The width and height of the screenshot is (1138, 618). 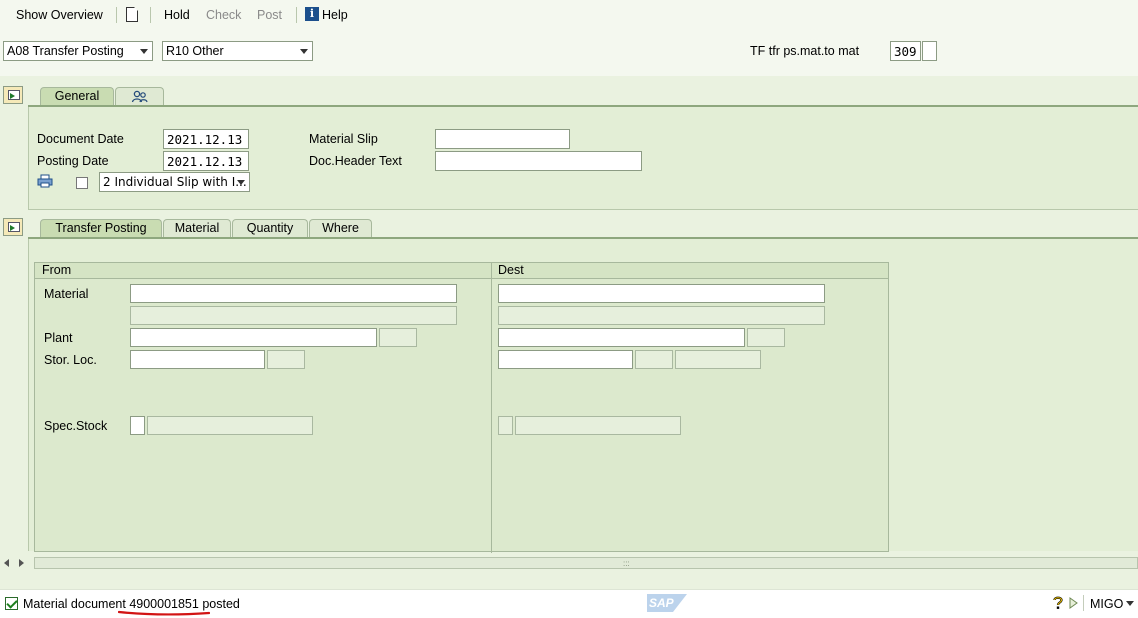 I want to click on scroll-track: :::, so click(x=586, y=563).